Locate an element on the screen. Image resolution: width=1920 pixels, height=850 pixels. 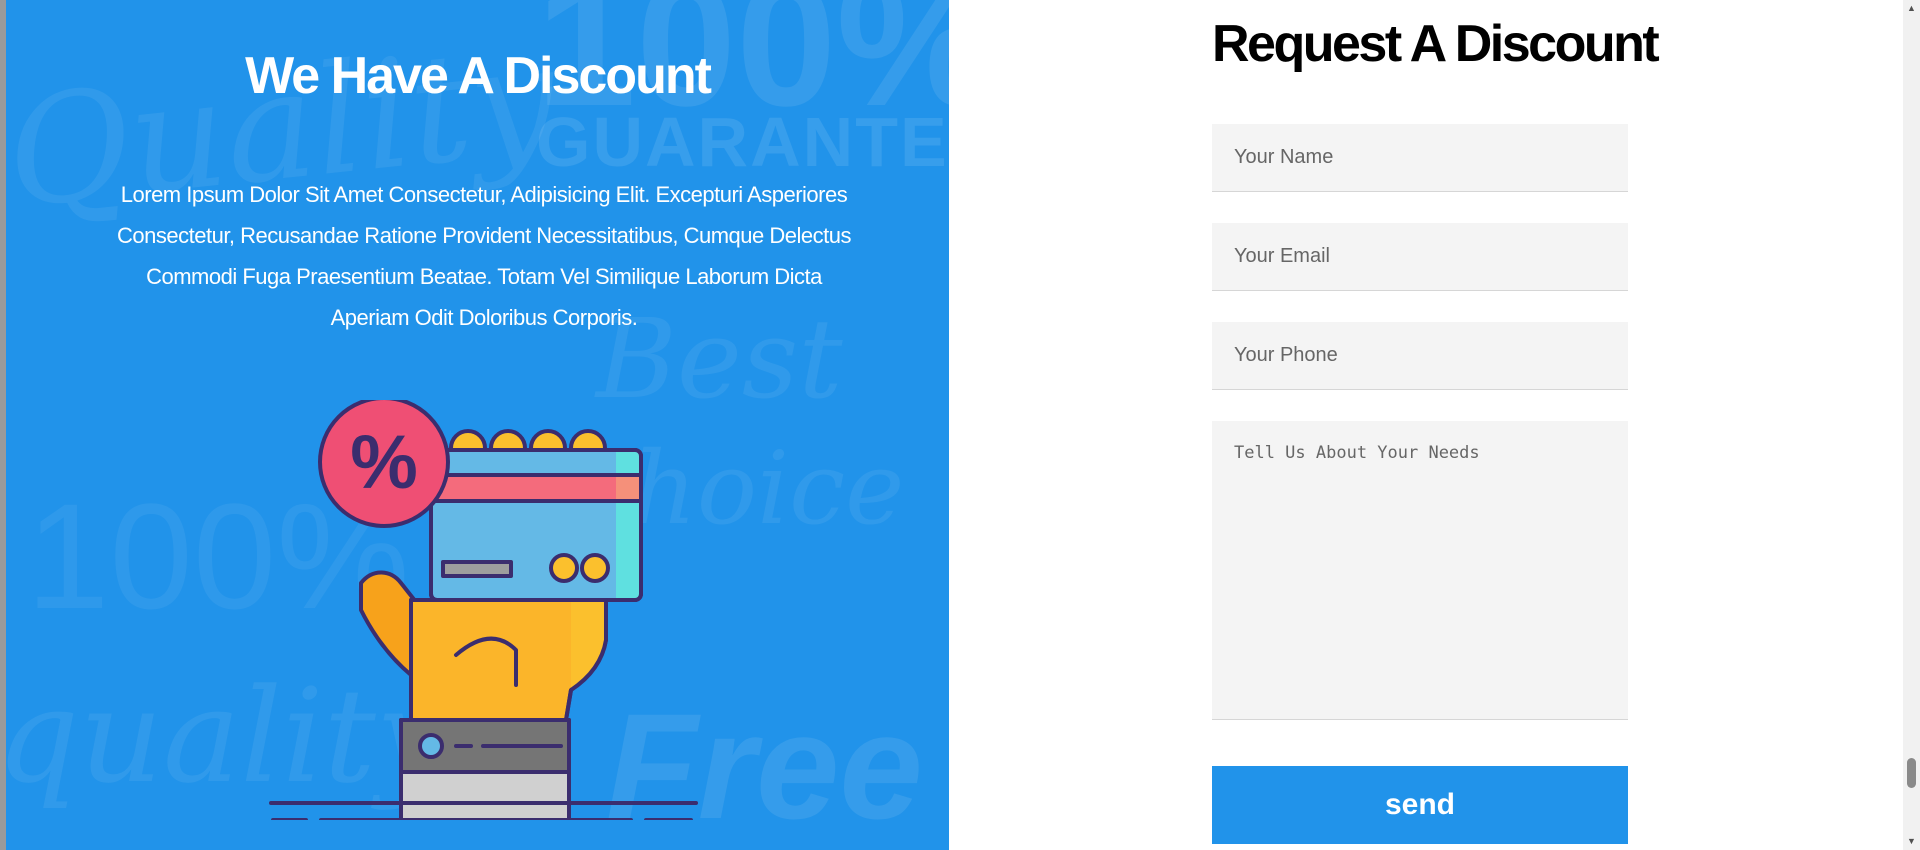
scrollbar-thumb is located at coordinates (1911, 773).